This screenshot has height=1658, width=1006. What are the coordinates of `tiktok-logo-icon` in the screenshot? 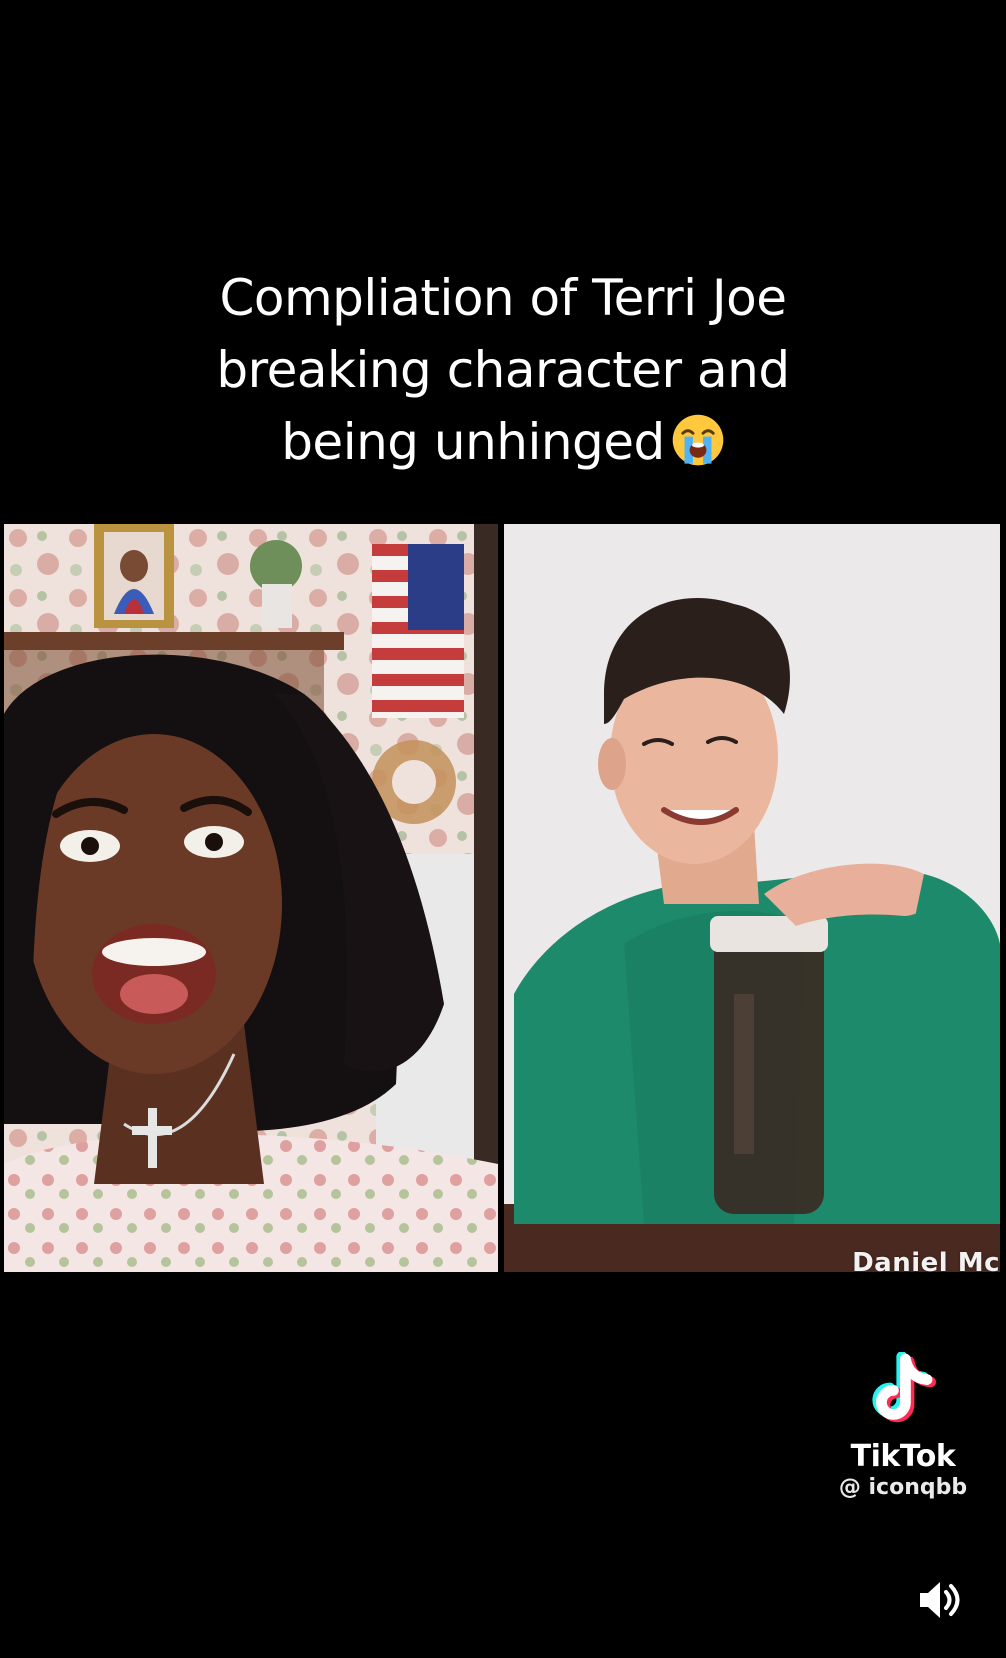 It's located at (904, 1387).